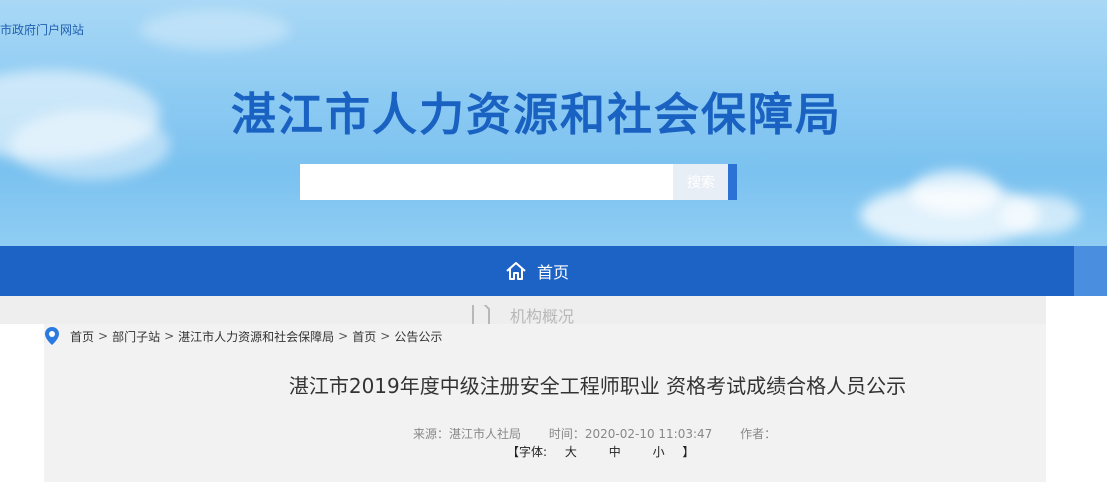 The height and width of the screenshot is (482, 1107). What do you see at coordinates (489, 182) in the screenshot?
I see `search-input` at bounding box center [489, 182].